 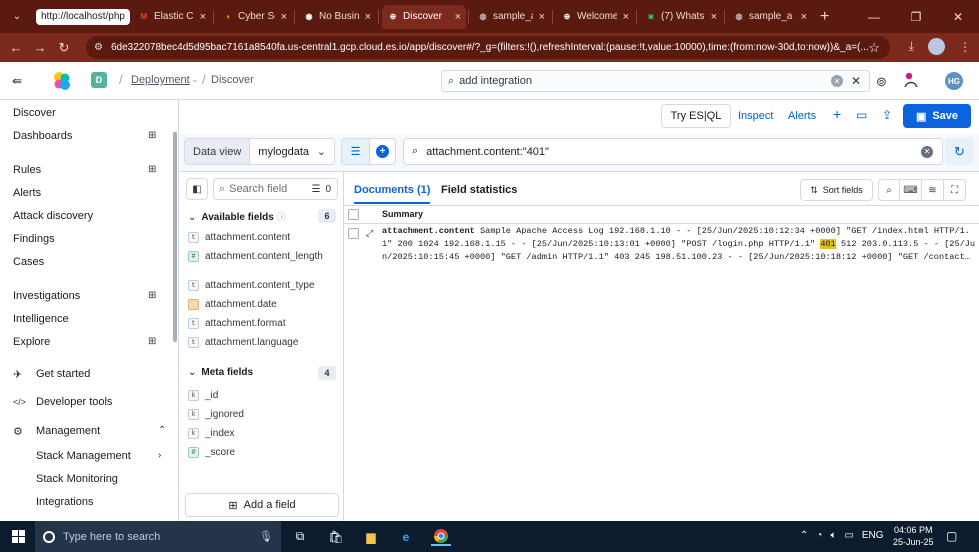 I want to click on field-search-input: ⌕ Search field ☰ 0, so click(x=275, y=189).